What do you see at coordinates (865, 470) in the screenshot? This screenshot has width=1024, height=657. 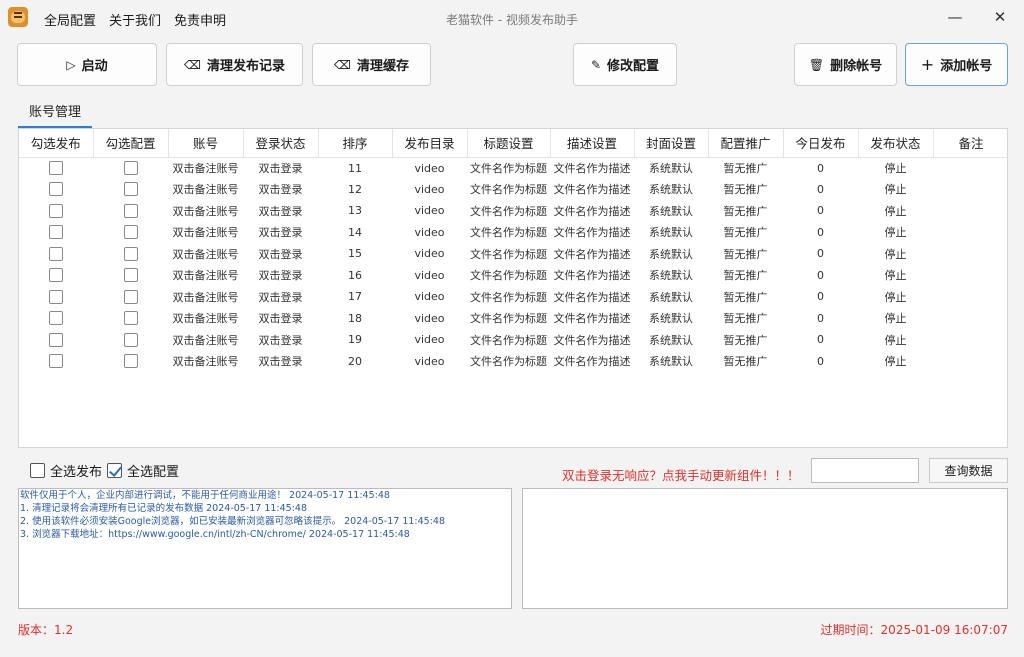 I see `query-input` at bounding box center [865, 470].